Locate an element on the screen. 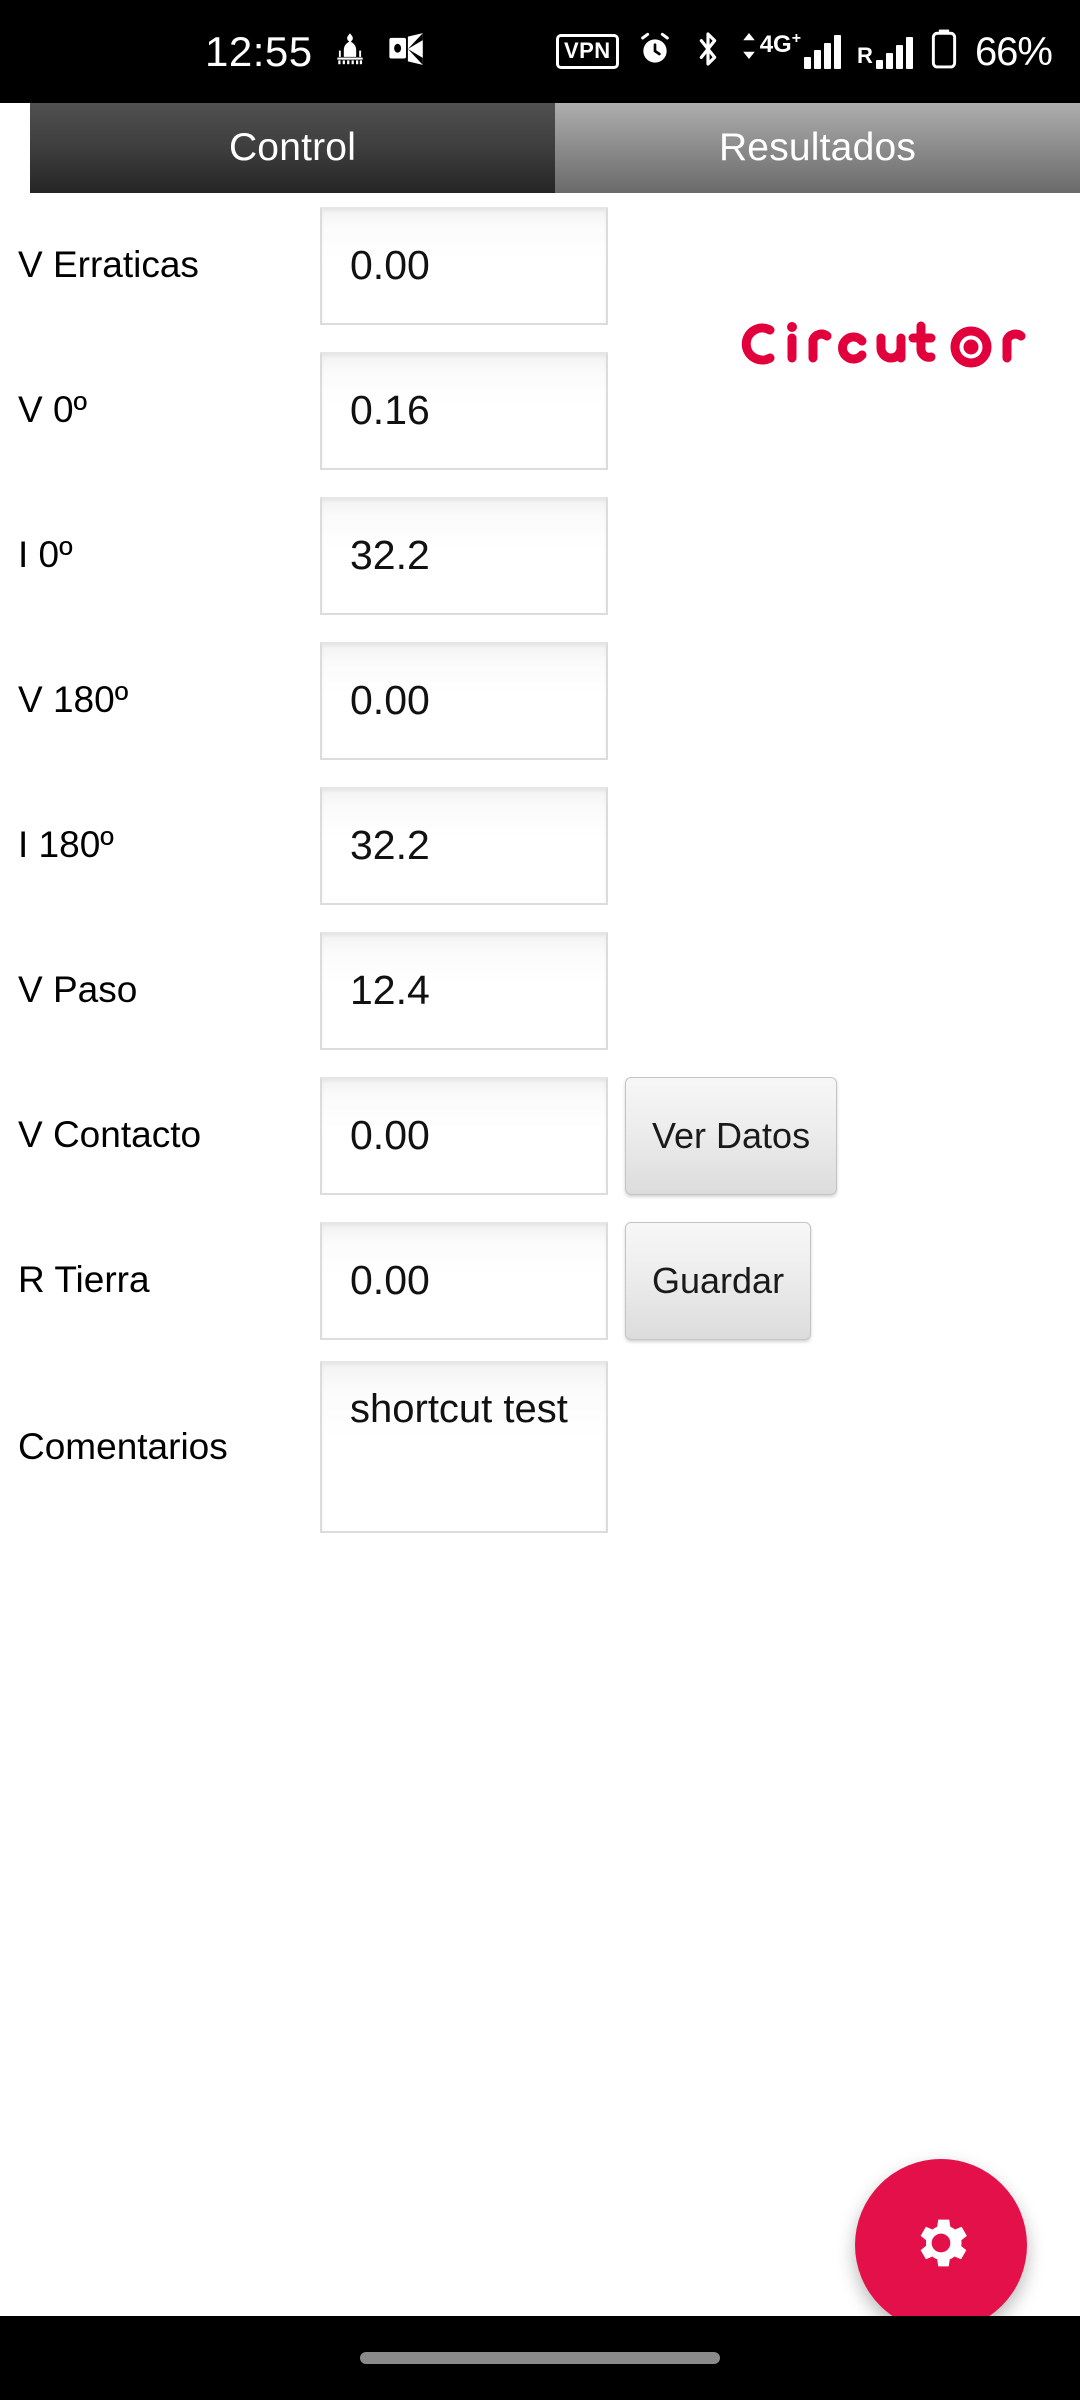 Image resolution: width=1080 pixels, height=2400 pixels. field-label: I 180º is located at coordinates (66, 845).